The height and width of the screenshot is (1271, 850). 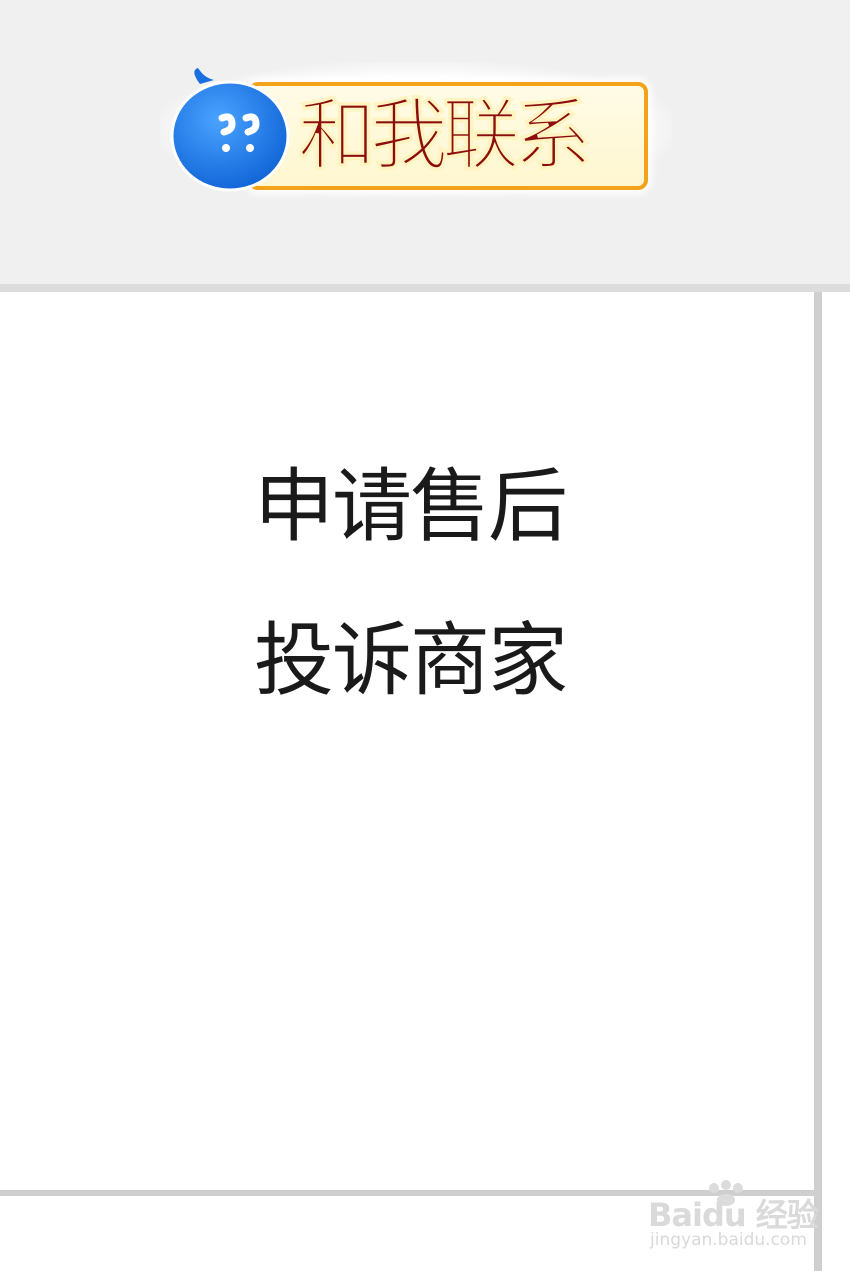 What do you see at coordinates (445, 136) in the screenshot?
I see `contact-me-label: 和我联系` at bounding box center [445, 136].